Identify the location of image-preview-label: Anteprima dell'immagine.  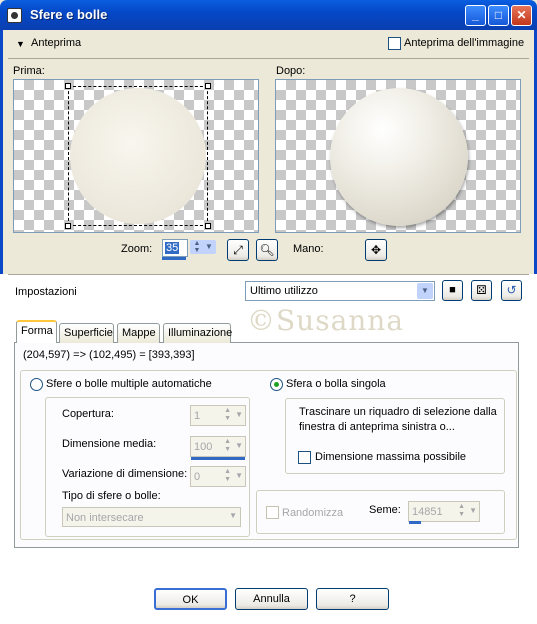
(464, 43).